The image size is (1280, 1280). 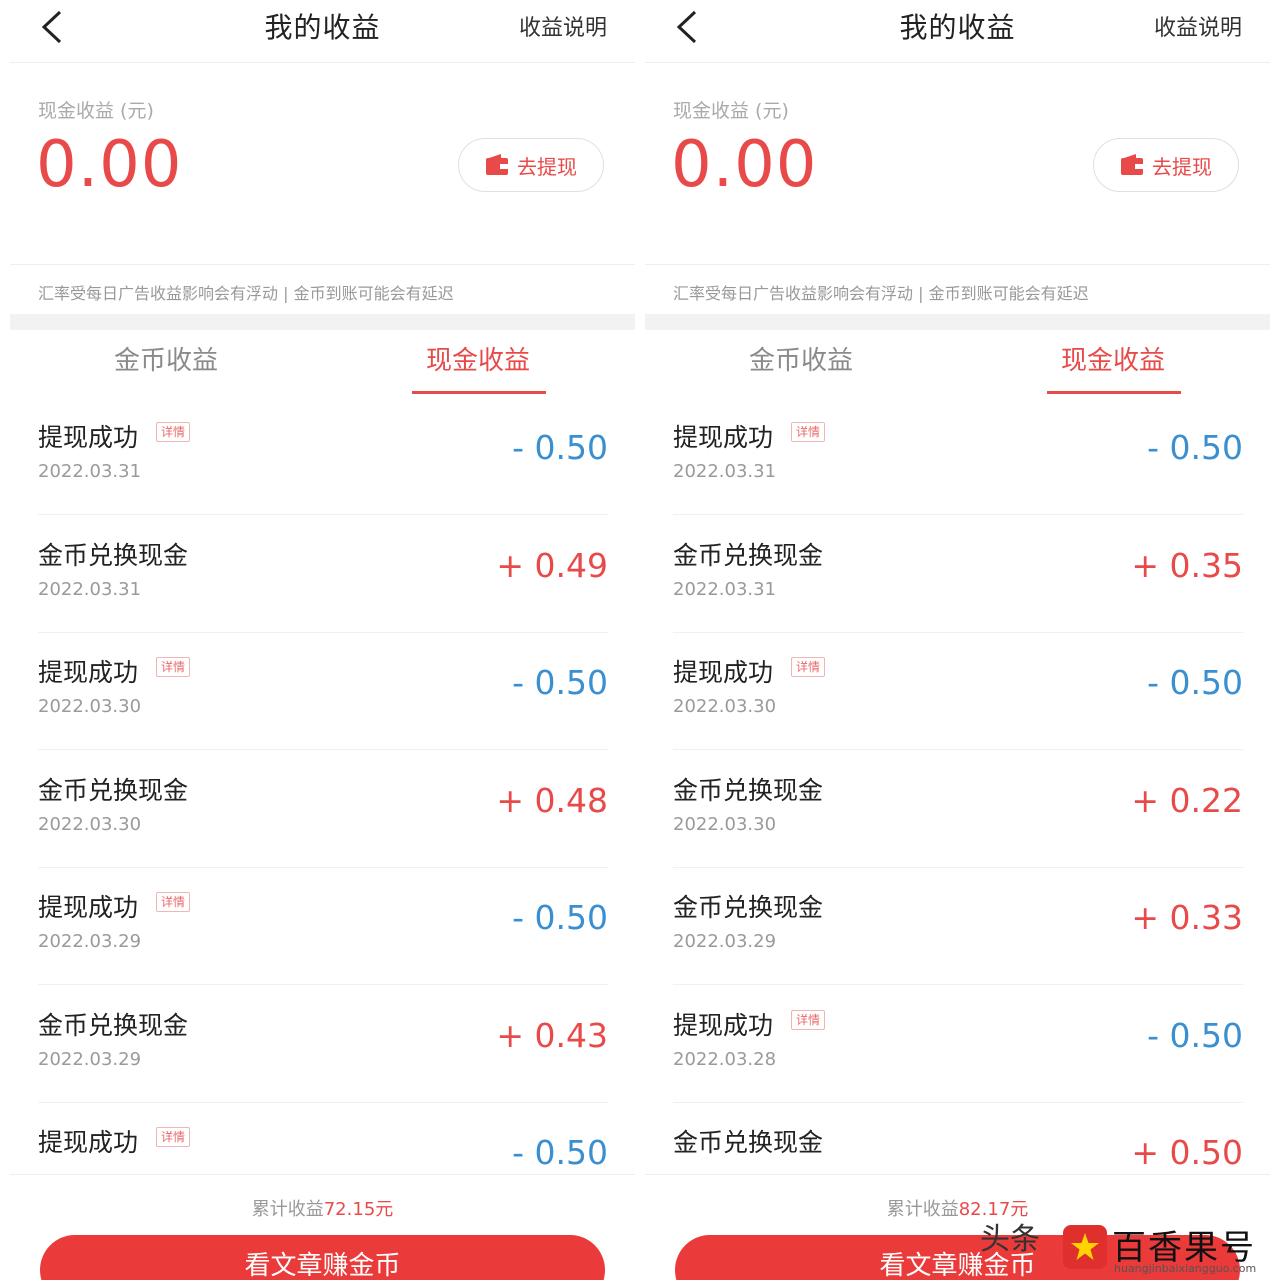 What do you see at coordinates (1185, 1268) in the screenshot?
I see `watermark-url: huangjinbaixiangguo.com` at bounding box center [1185, 1268].